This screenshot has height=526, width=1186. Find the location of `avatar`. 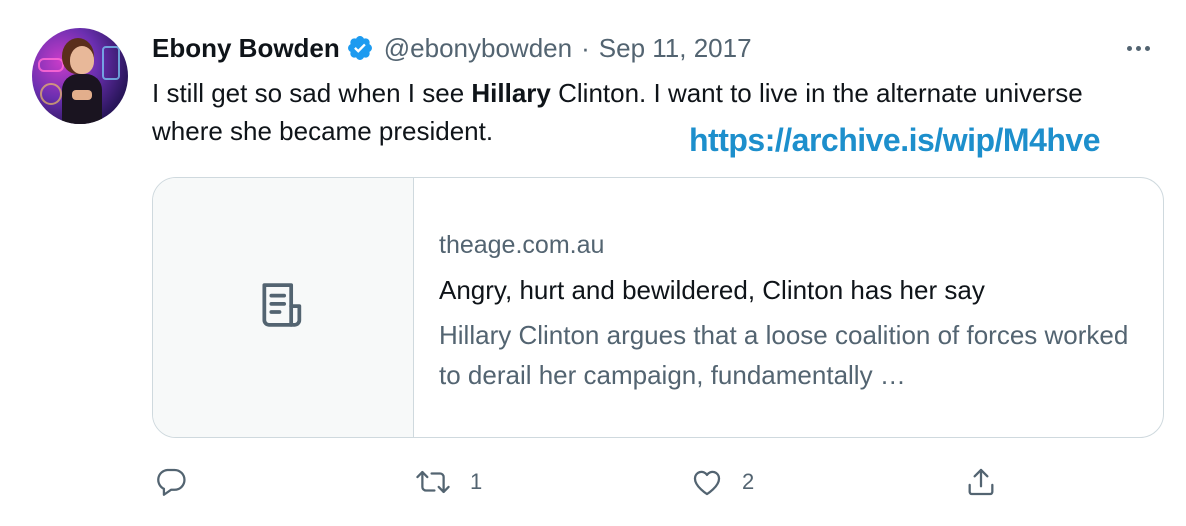

avatar is located at coordinates (80, 76).